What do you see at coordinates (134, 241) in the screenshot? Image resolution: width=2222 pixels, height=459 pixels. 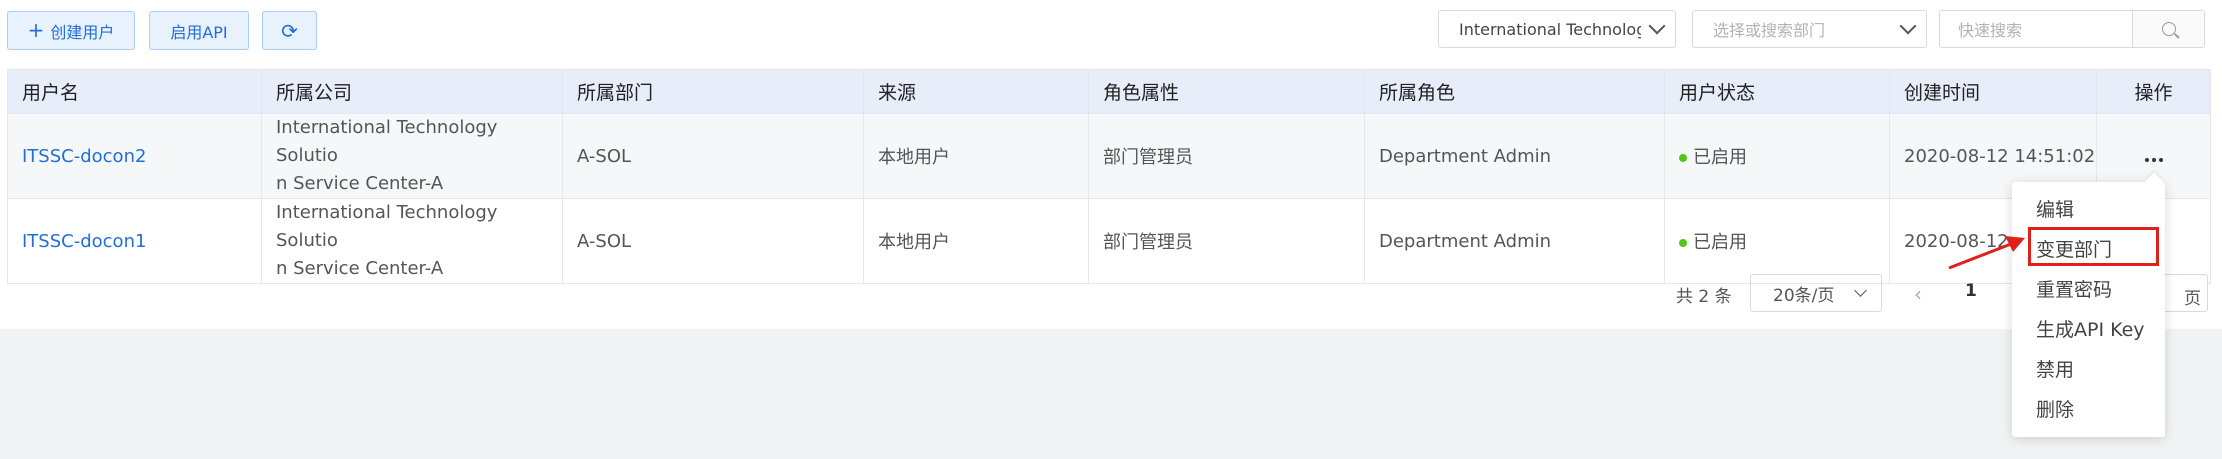 I see `username-link: ITSSC-docon1` at bounding box center [134, 241].